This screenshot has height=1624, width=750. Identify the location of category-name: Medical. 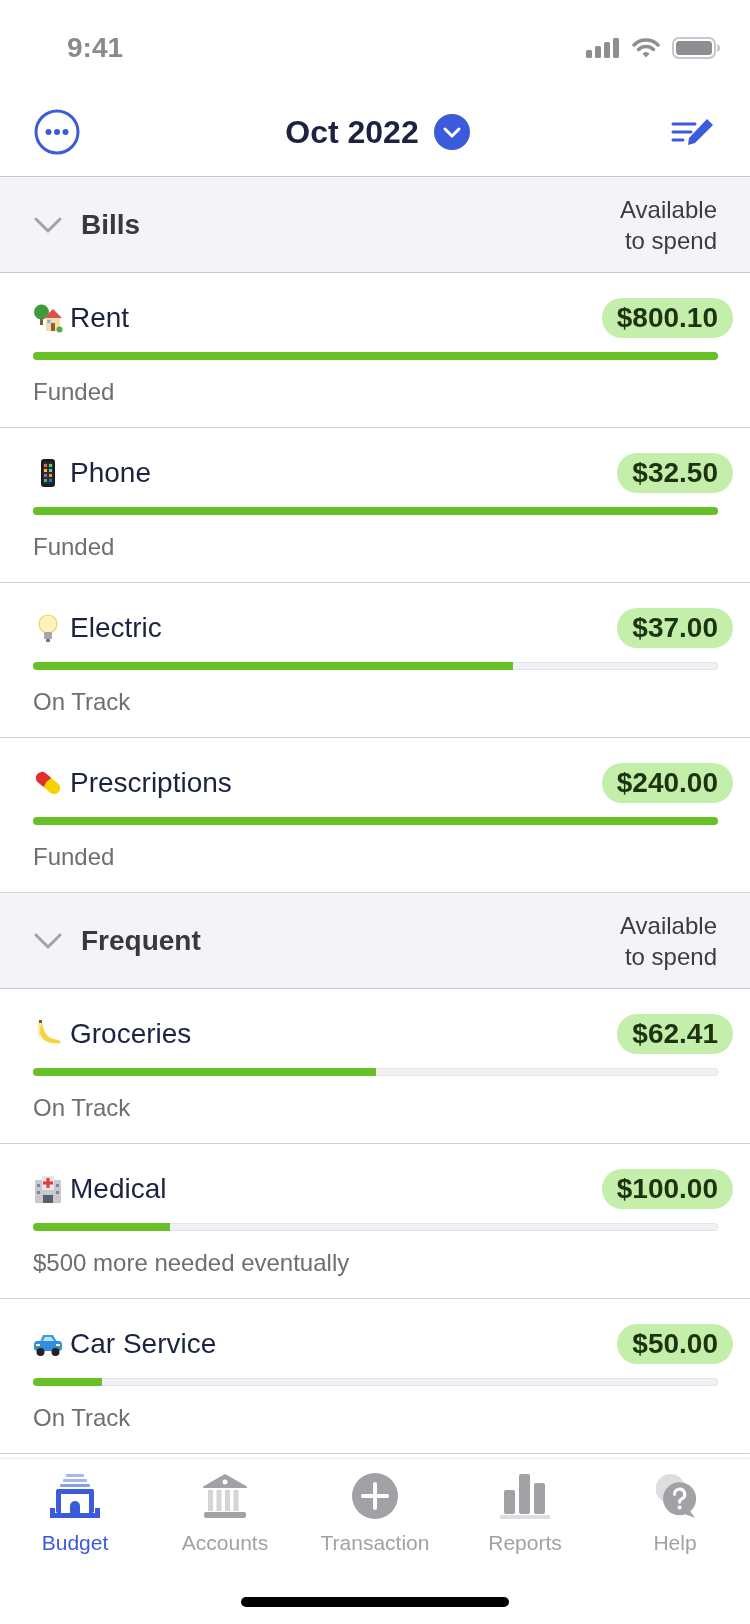
(119, 1189).